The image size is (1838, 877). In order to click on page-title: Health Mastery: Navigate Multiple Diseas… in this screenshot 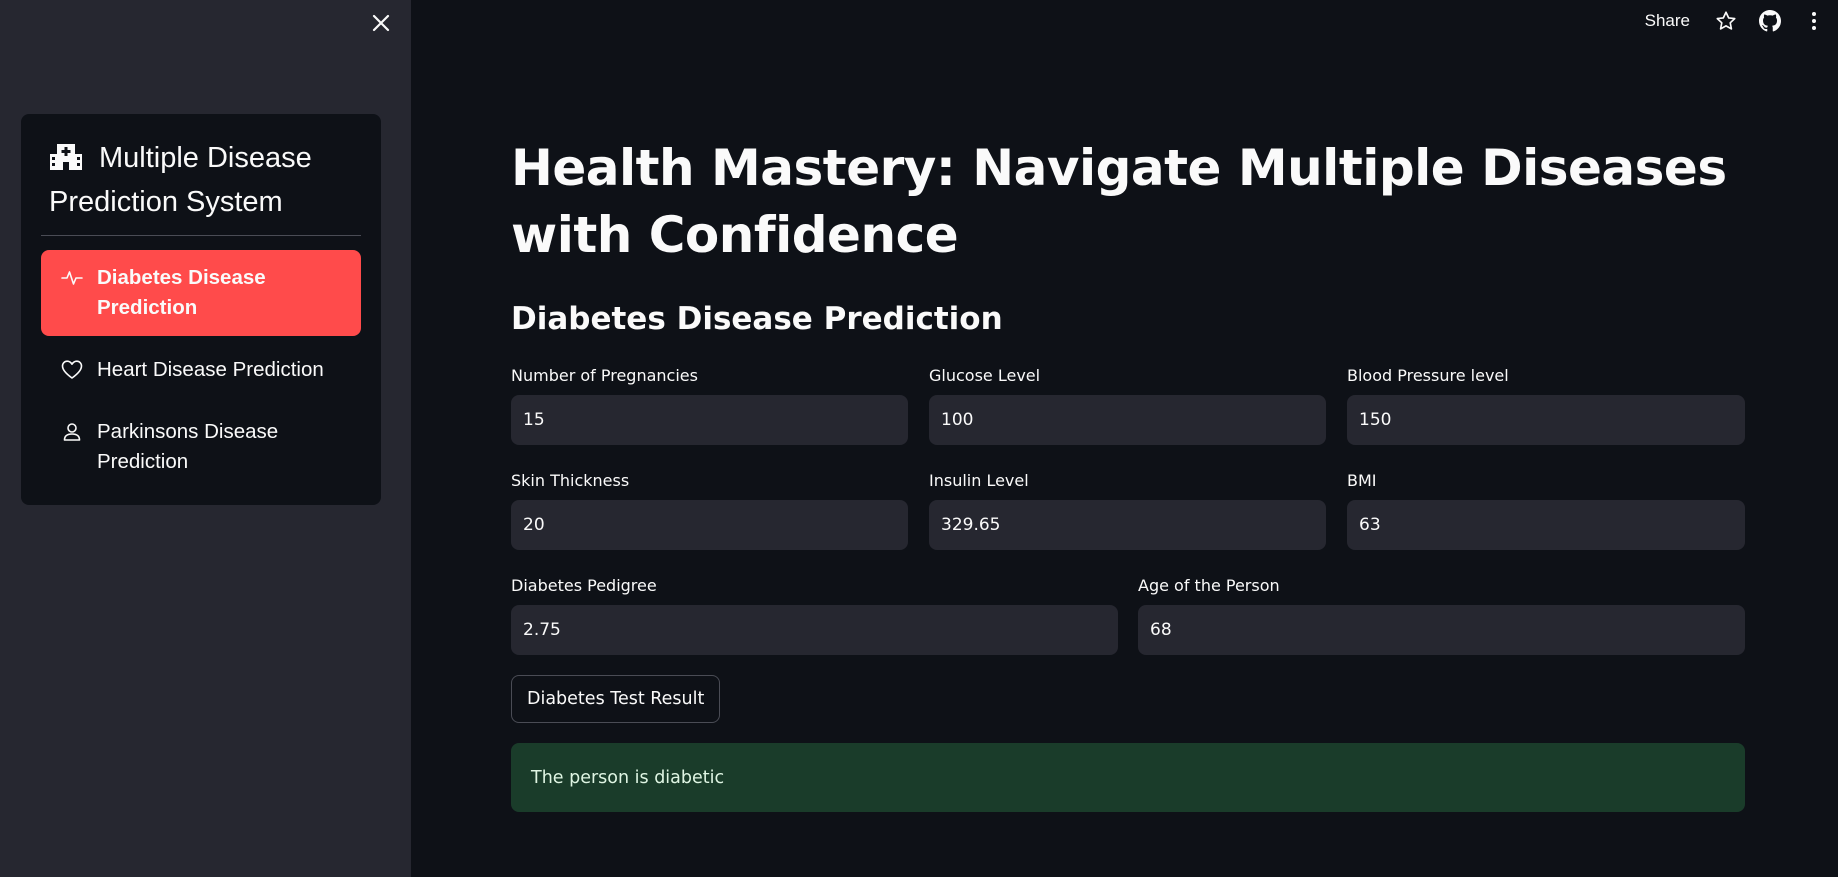, I will do `click(1119, 201)`.